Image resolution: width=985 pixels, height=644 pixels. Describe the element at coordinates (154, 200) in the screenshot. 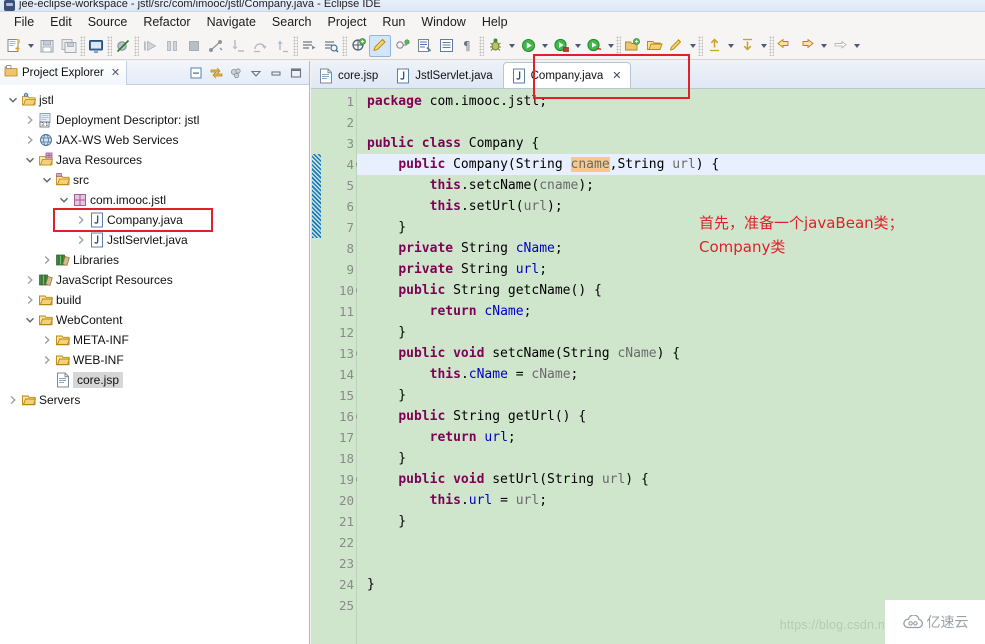

I see `tree-item-com-imooc-jstl: com.imooc.jstl` at that location.